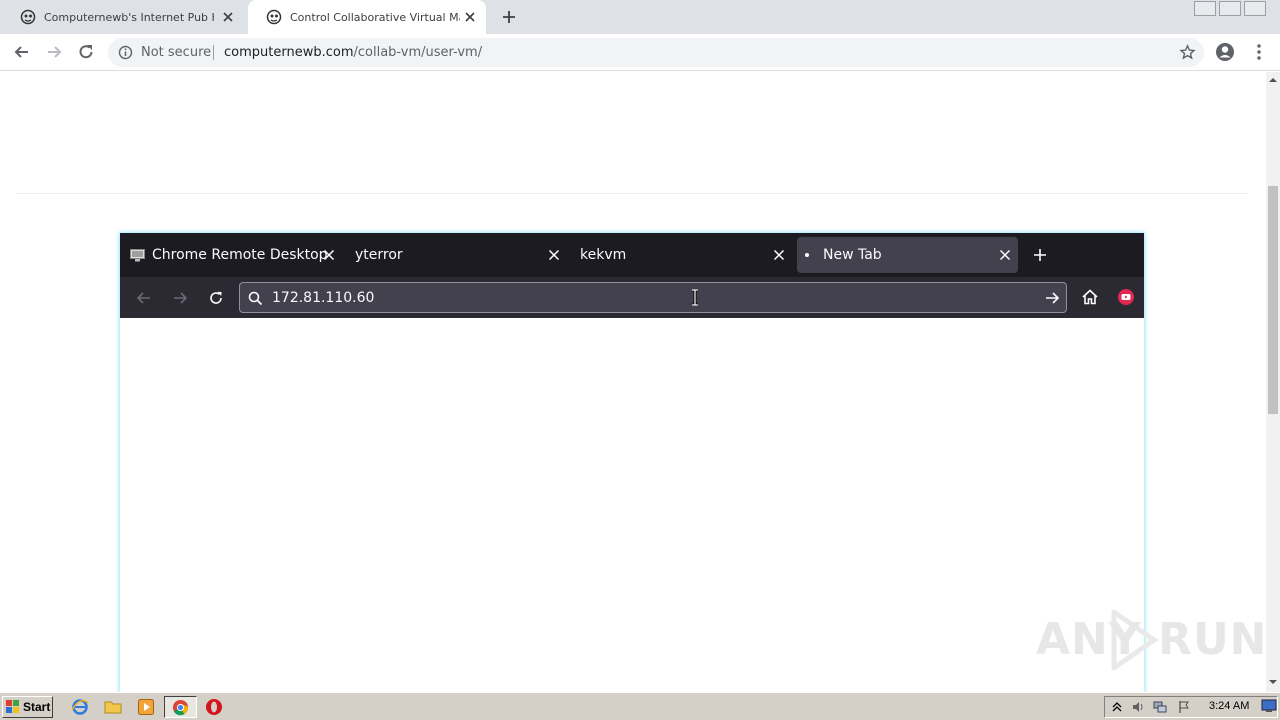  I want to click on window-controls, so click(1228, 9).